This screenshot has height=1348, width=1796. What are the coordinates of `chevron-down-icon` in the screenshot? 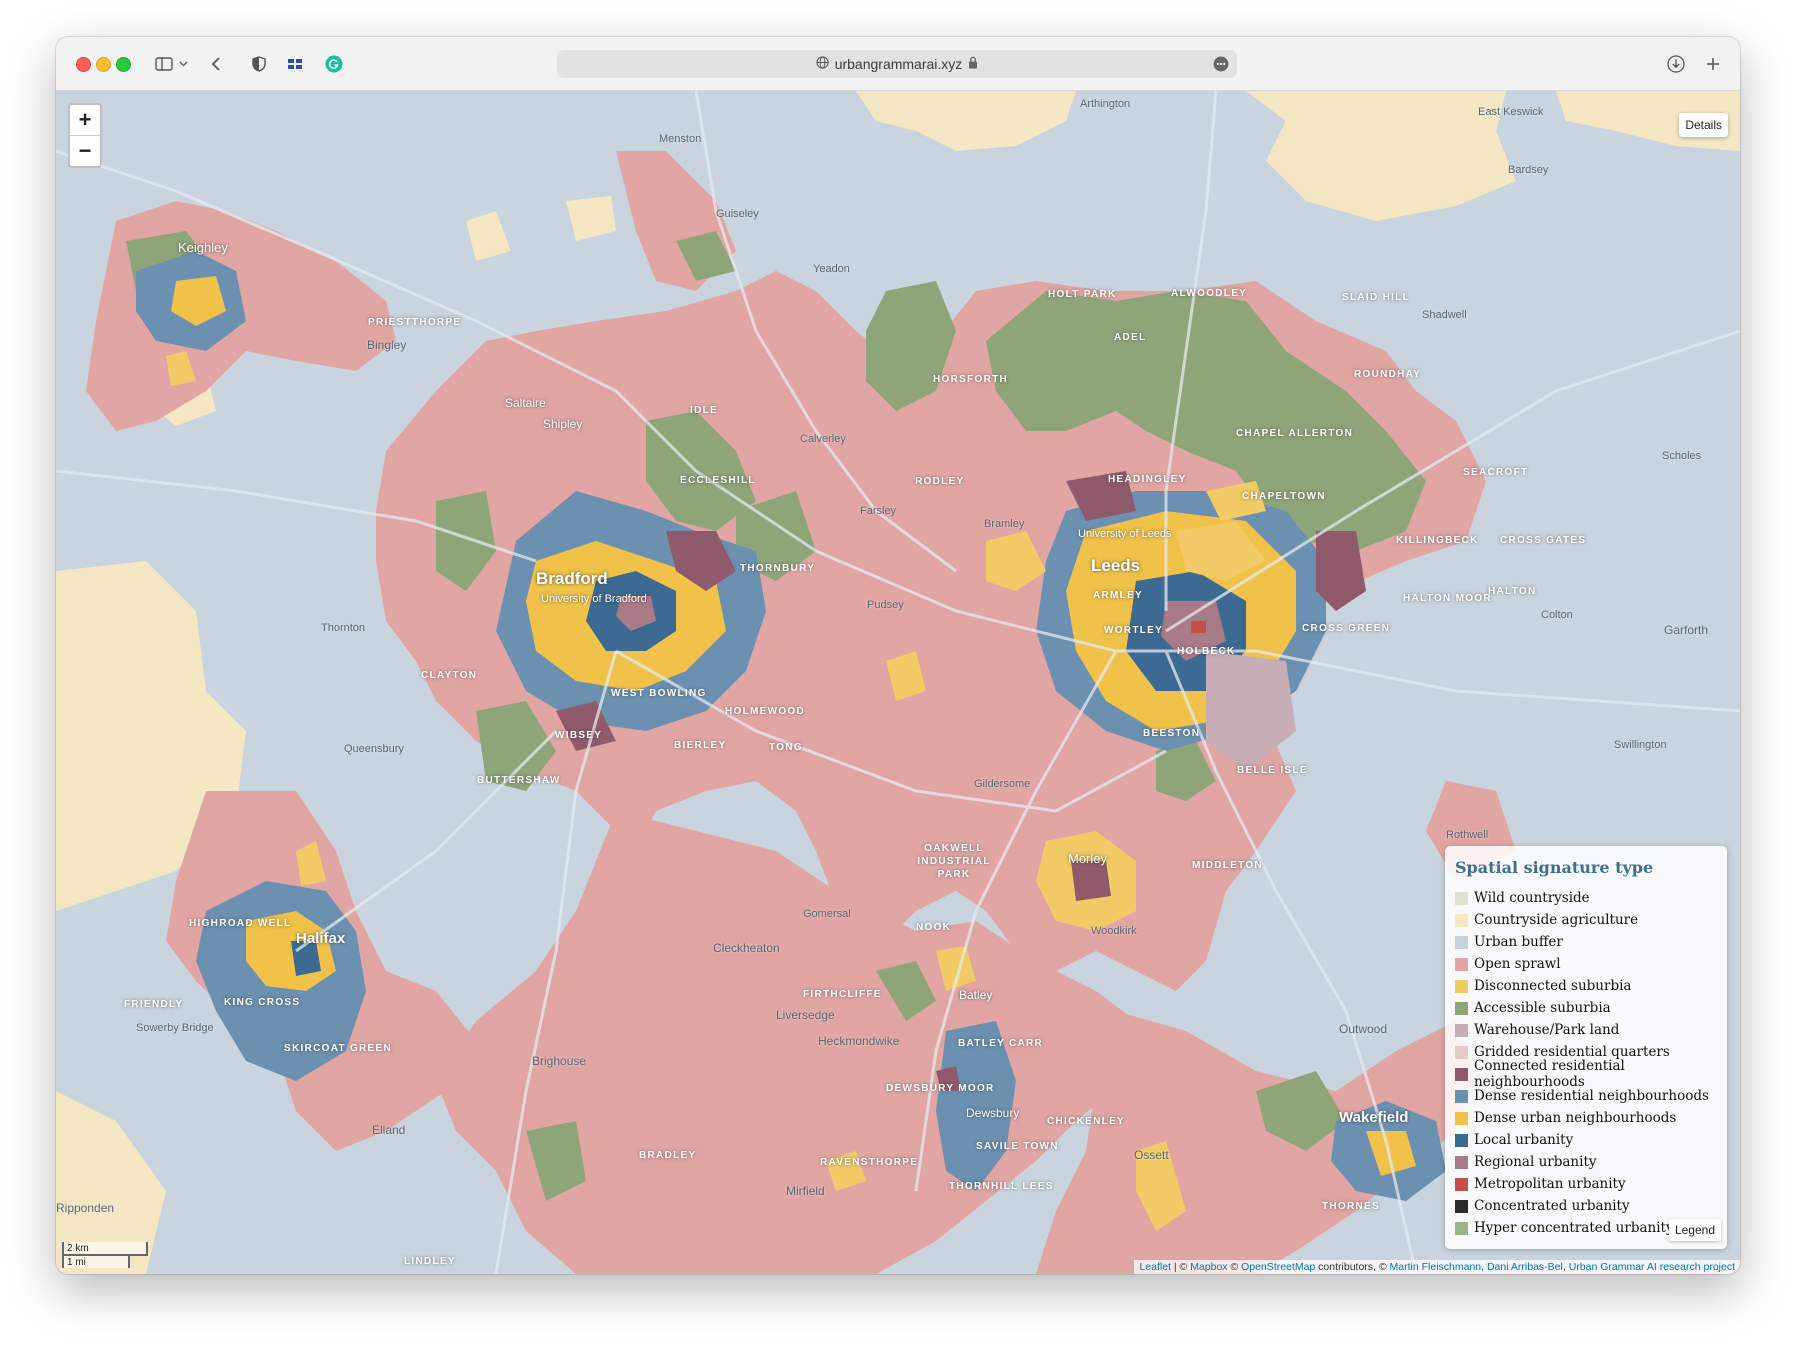 It's located at (183, 64).